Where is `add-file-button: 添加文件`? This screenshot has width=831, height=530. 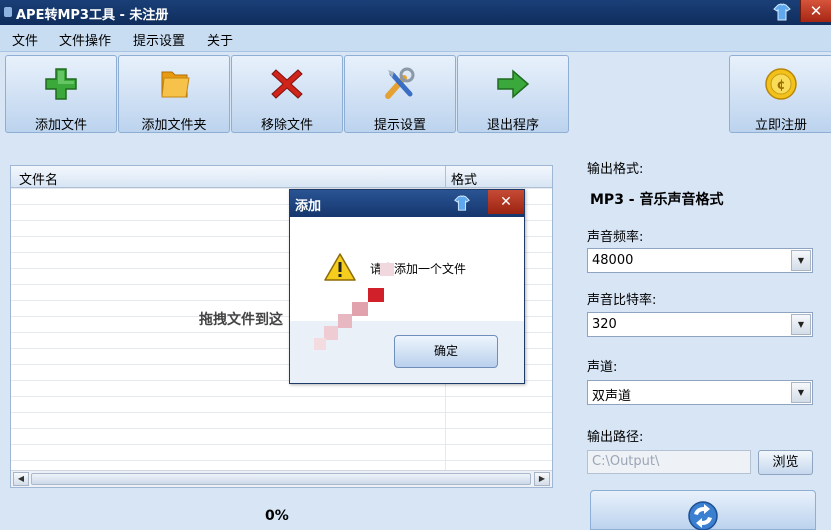 add-file-button: 添加文件 is located at coordinates (61, 94).